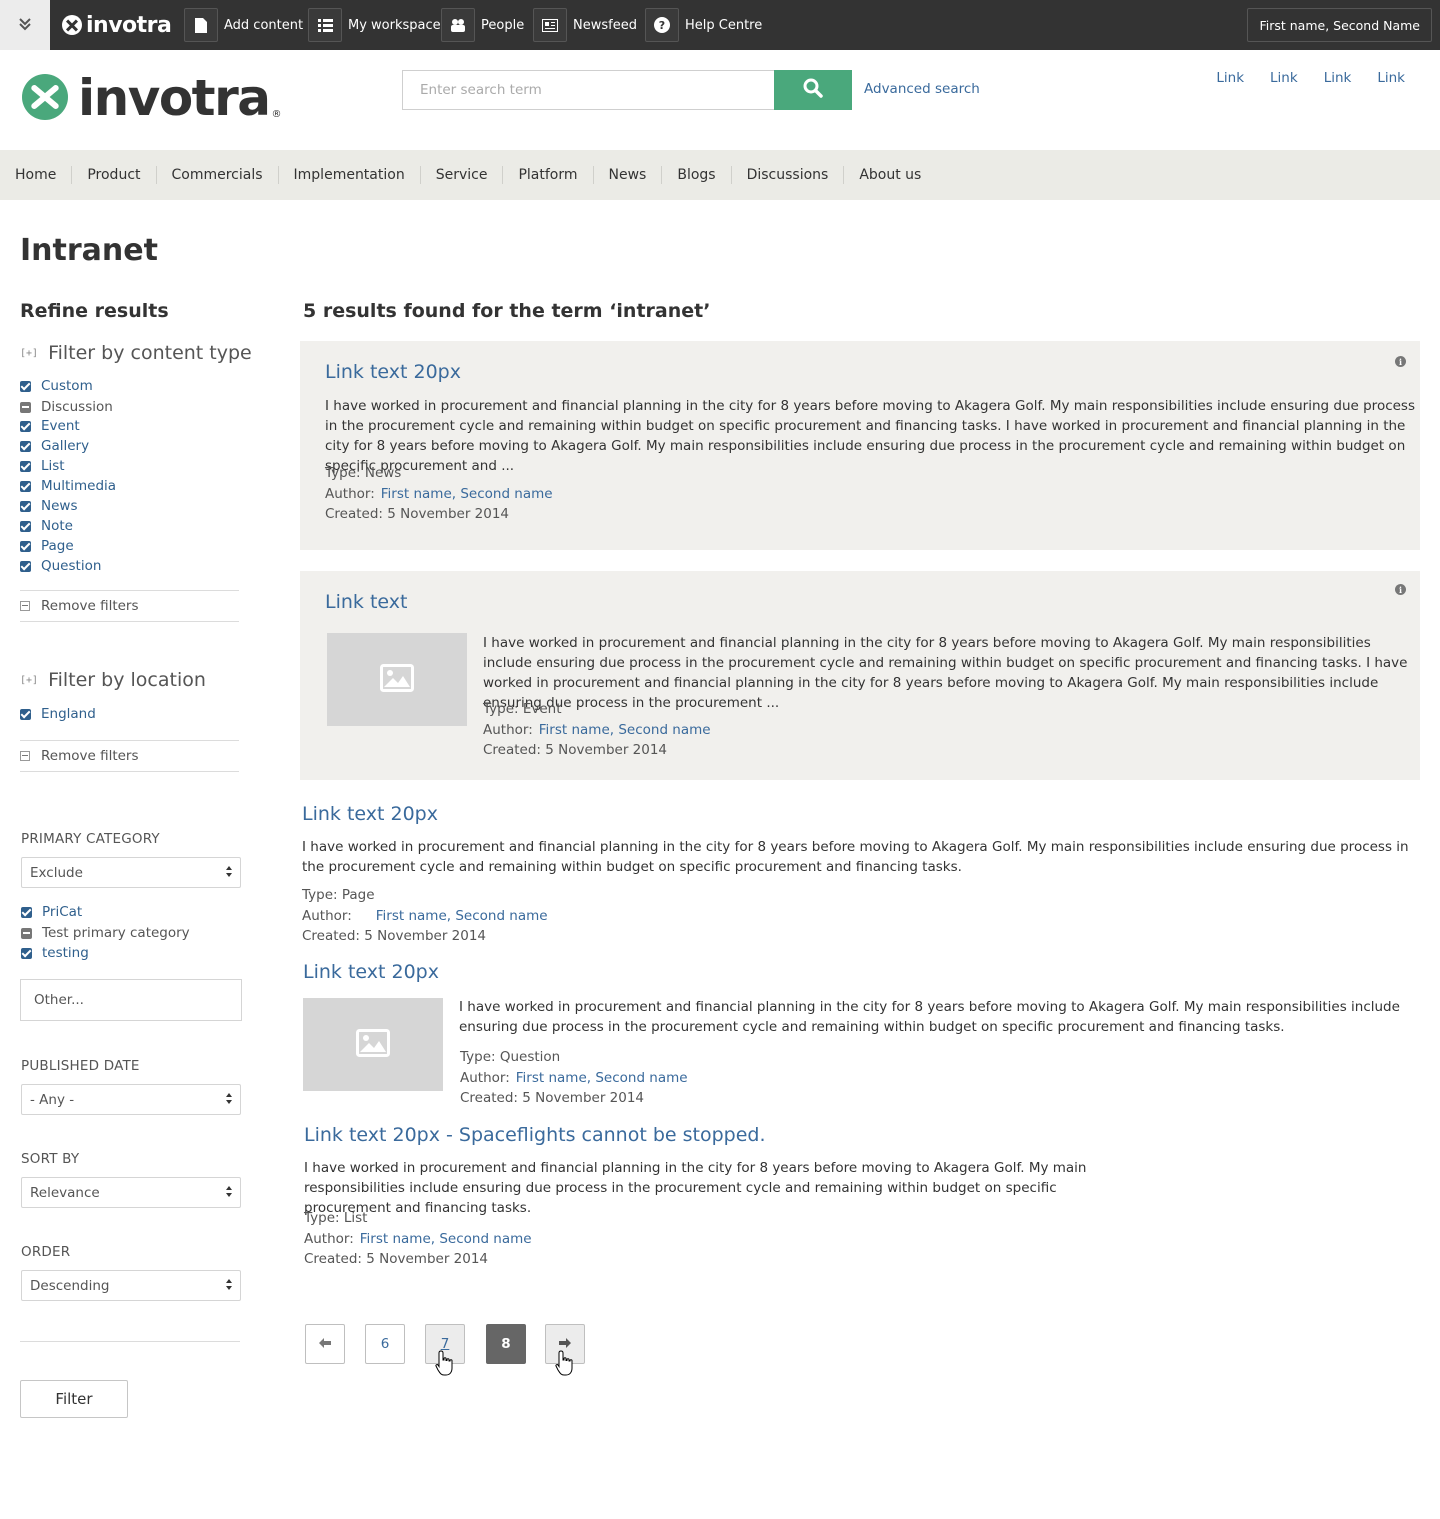 The image size is (1440, 1519). I want to click on nav-item-service: Service, so click(461, 175).